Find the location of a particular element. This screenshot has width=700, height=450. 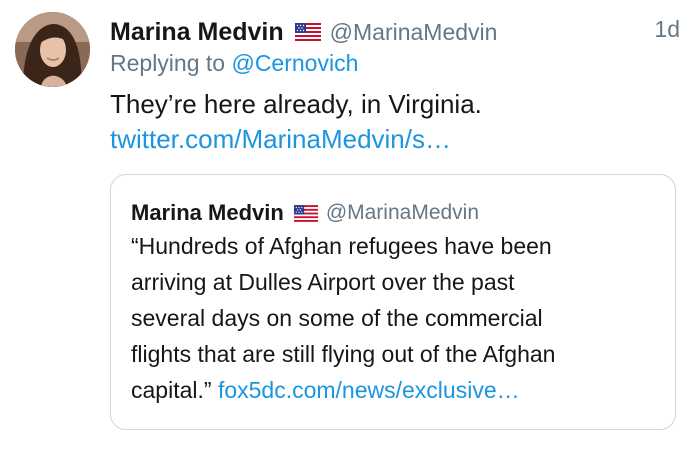

quoted-author-handle: @MarinaMedvin is located at coordinates (402, 212).